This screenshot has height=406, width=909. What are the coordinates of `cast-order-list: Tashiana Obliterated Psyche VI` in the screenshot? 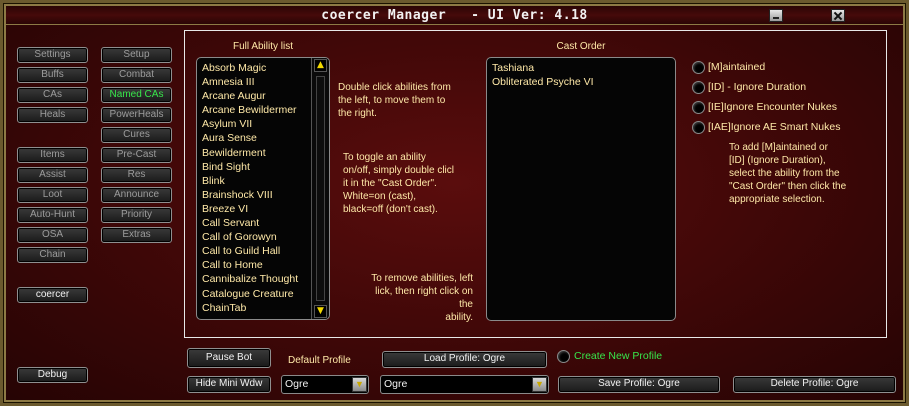 It's located at (581, 189).